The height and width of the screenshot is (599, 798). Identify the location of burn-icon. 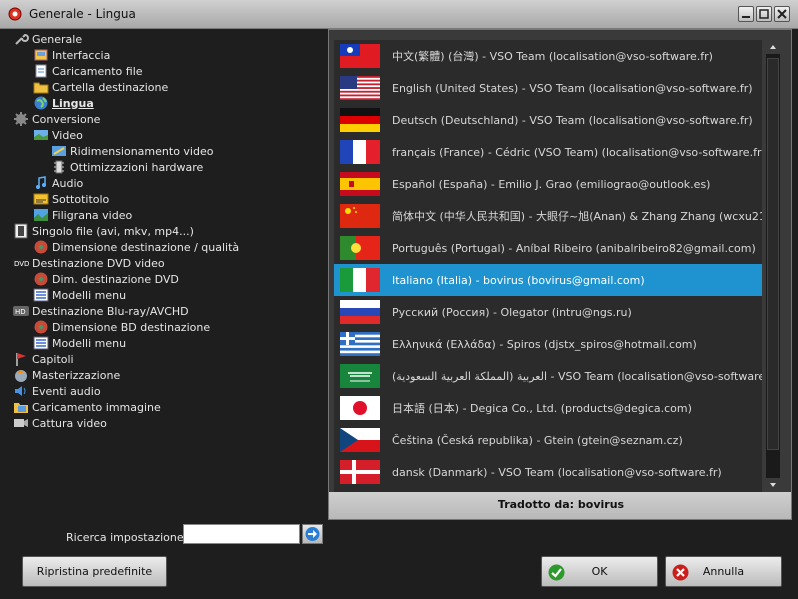
(21, 376).